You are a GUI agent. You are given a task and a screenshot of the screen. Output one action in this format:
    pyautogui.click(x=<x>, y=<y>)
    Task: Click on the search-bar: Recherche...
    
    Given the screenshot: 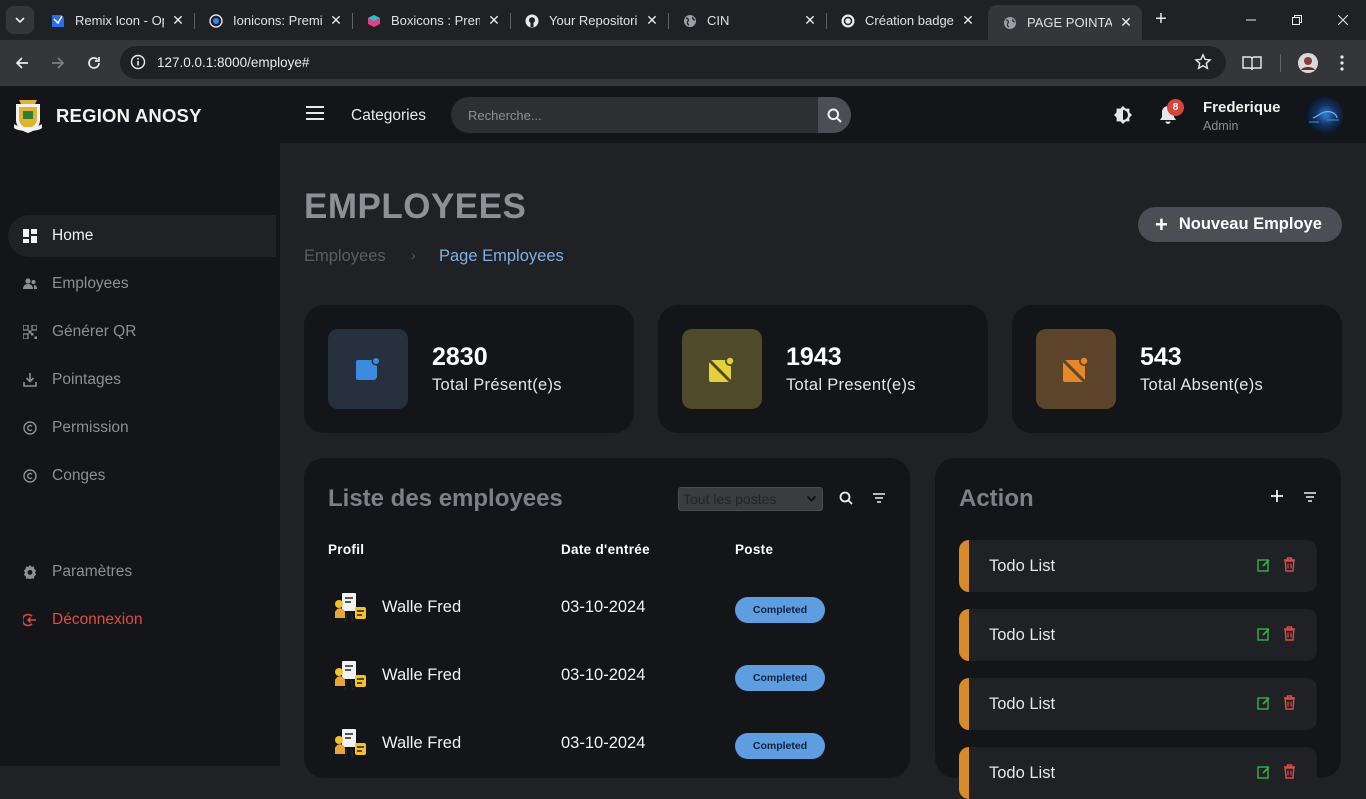 What is the action you would take?
    pyautogui.click(x=651, y=115)
    